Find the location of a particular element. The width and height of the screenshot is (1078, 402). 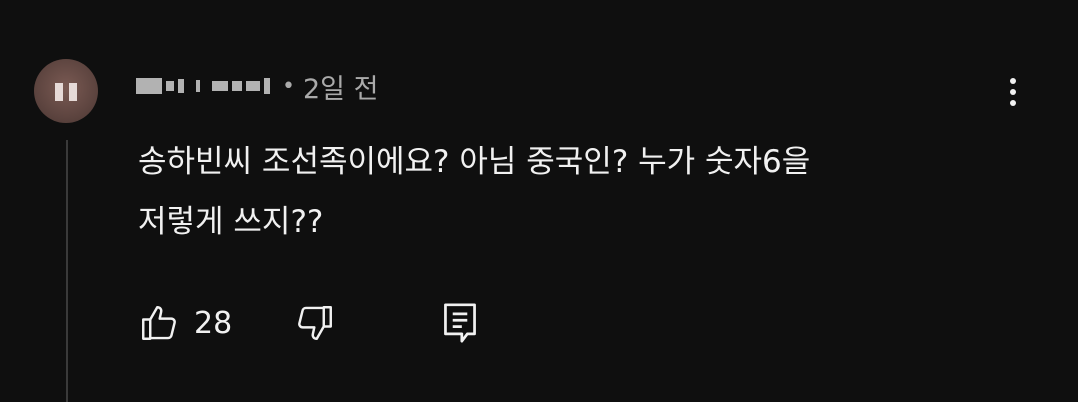

dislike-button is located at coordinates (315, 323).